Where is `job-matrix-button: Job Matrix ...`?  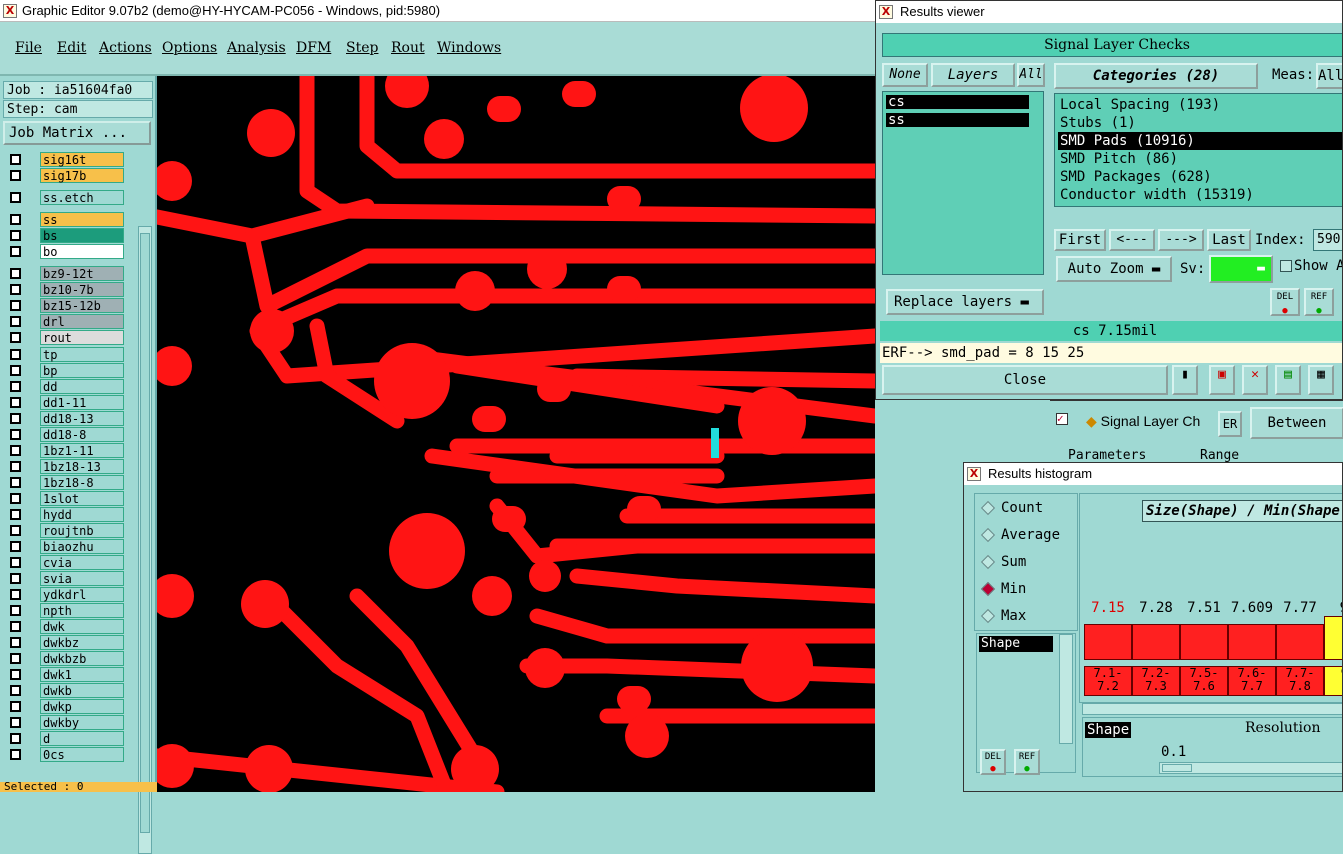 job-matrix-button: Job Matrix ... is located at coordinates (77, 133).